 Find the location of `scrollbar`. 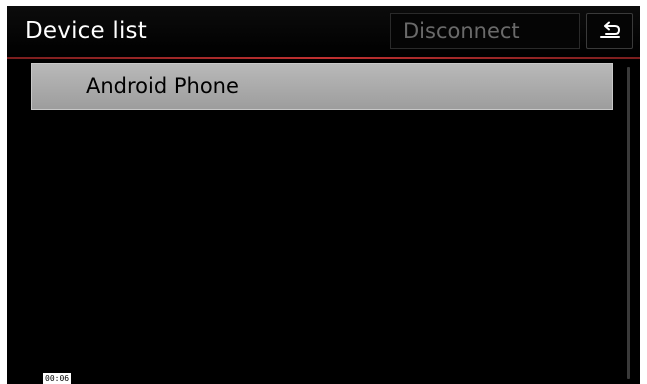

scrollbar is located at coordinates (628, 223).